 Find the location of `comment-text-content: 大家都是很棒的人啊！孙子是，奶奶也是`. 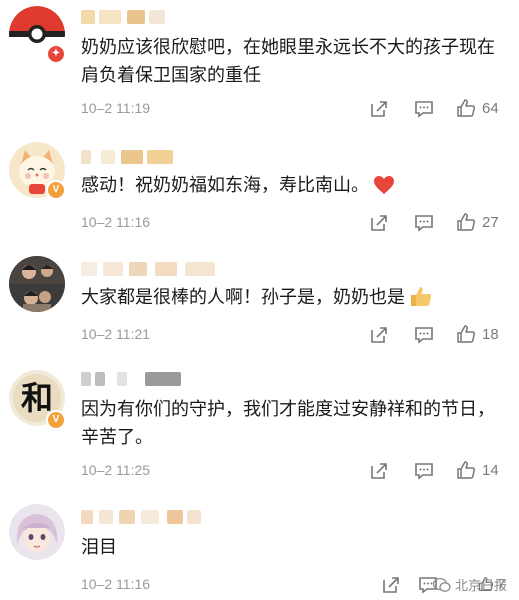

comment-text-content: 大家都是很棒的人啊！孙子是，奶奶也是 is located at coordinates (243, 297).